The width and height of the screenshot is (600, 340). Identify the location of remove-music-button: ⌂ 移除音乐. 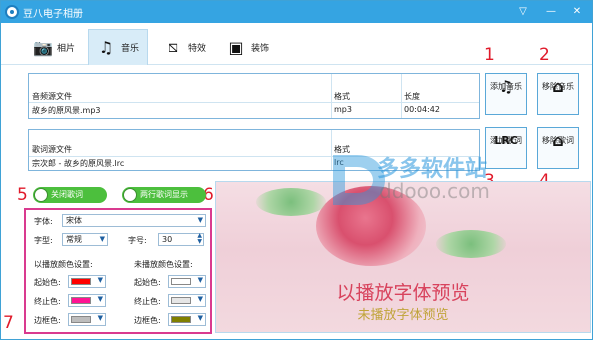
(558, 94).